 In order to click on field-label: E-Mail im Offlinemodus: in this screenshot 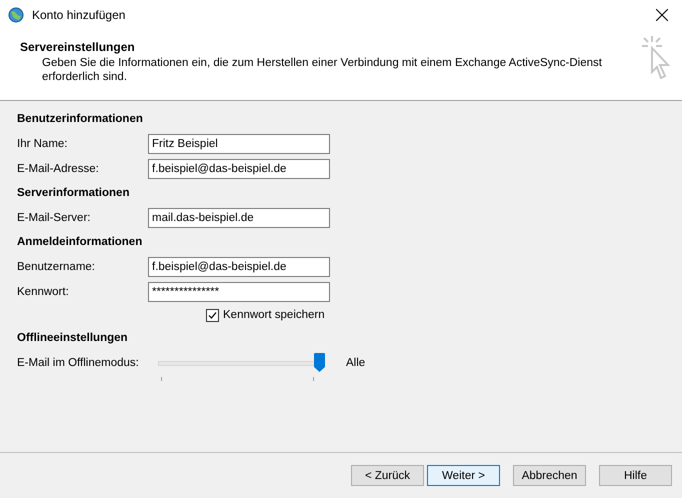, I will do `click(78, 362)`.